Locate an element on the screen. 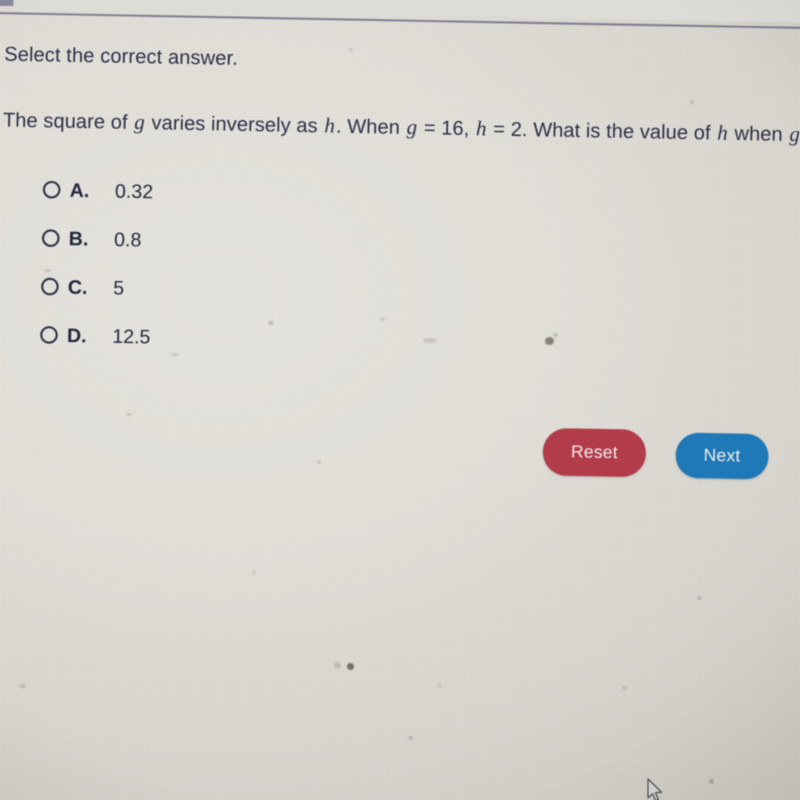 The width and height of the screenshot is (800, 800). option-value-c: 5 is located at coordinates (119, 288).